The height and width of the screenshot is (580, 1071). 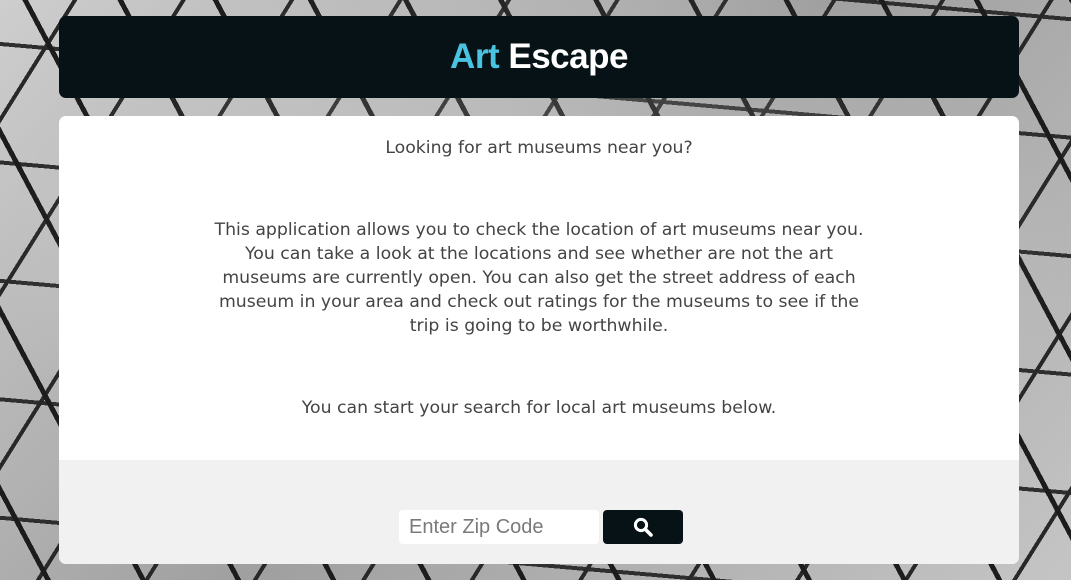 I want to click on app-title: Art Escape, so click(x=539, y=57).